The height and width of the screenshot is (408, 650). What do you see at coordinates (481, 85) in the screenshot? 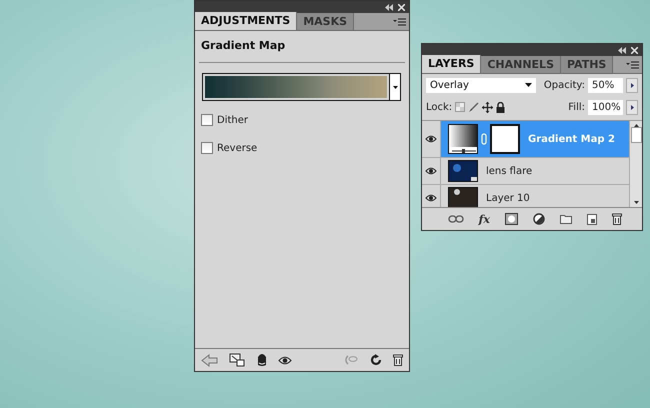
I see `blend-mode-dropdown: Overlay` at bounding box center [481, 85].